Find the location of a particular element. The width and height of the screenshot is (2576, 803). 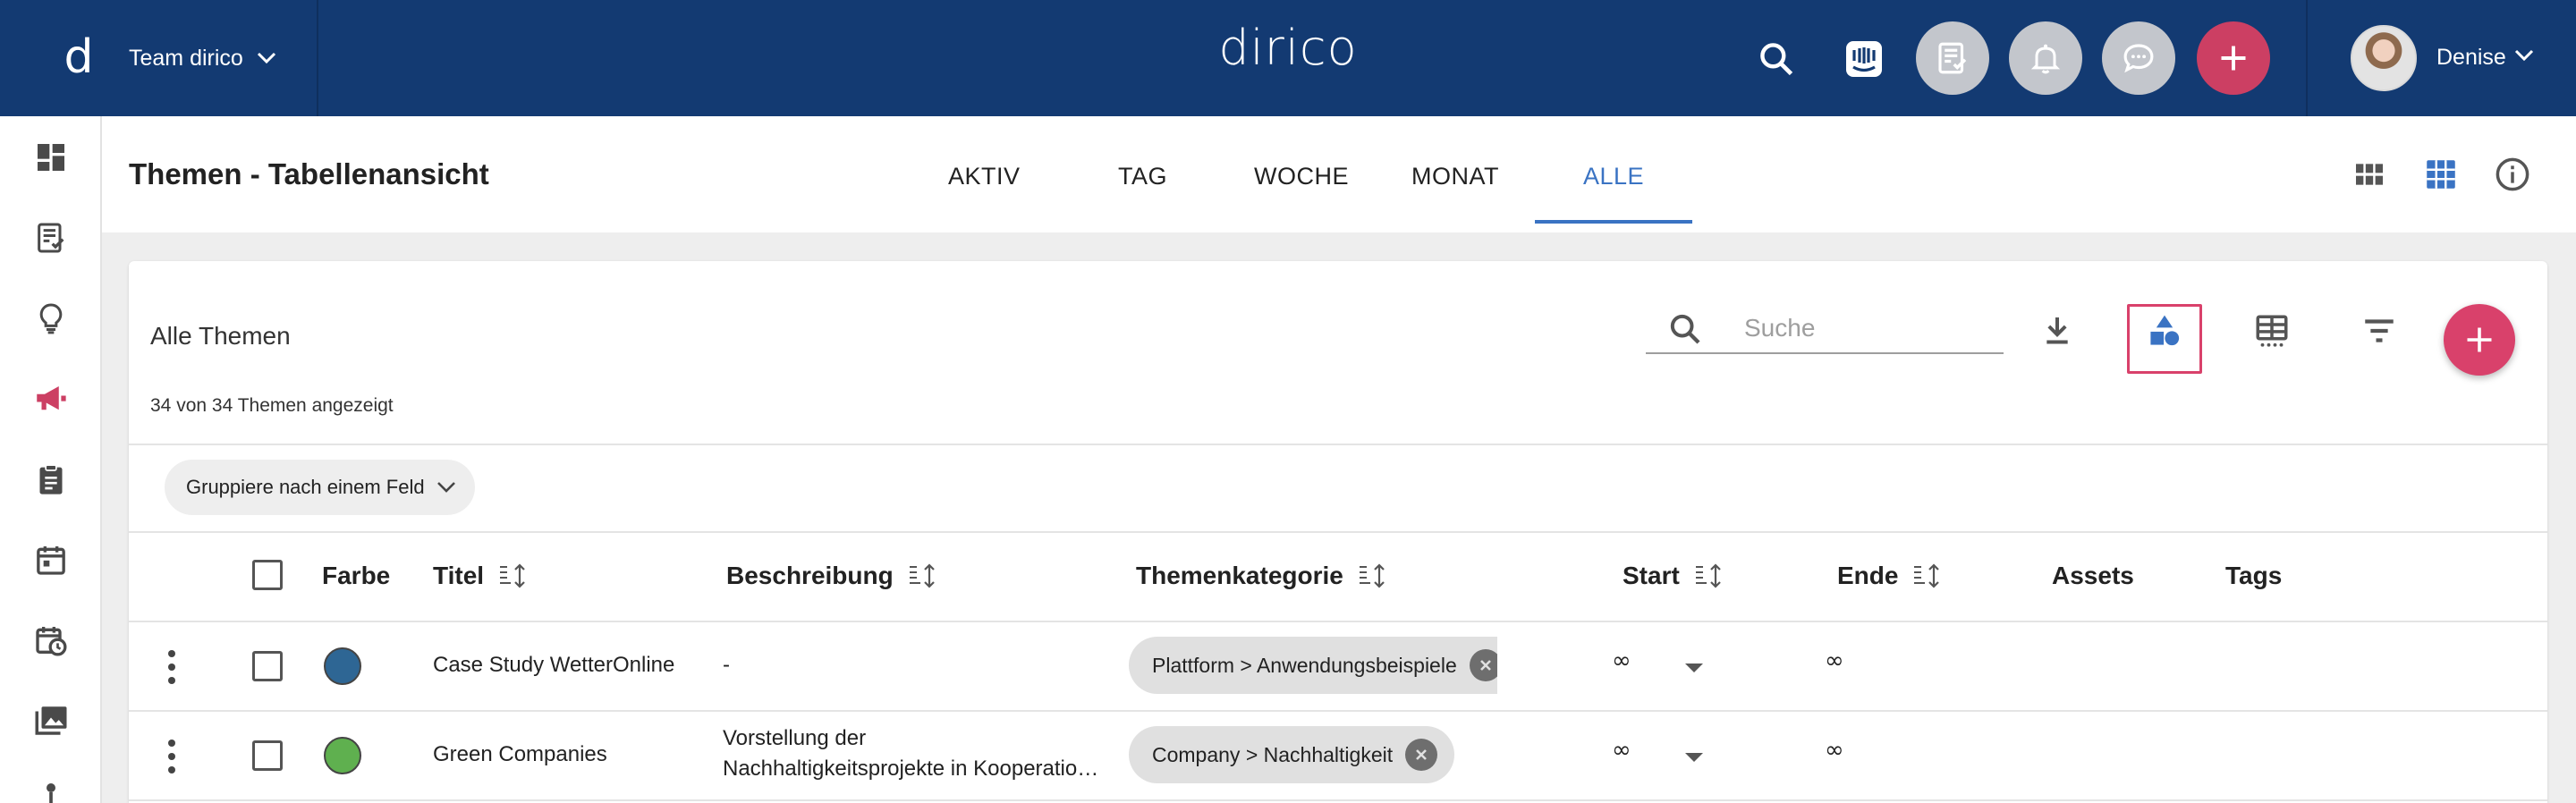

table-view-icon is located at coordinates (2441, 174).